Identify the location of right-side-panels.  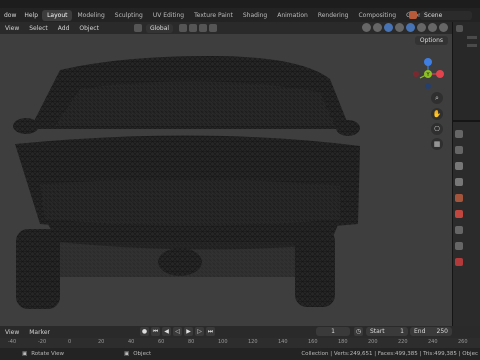
(466, 174).